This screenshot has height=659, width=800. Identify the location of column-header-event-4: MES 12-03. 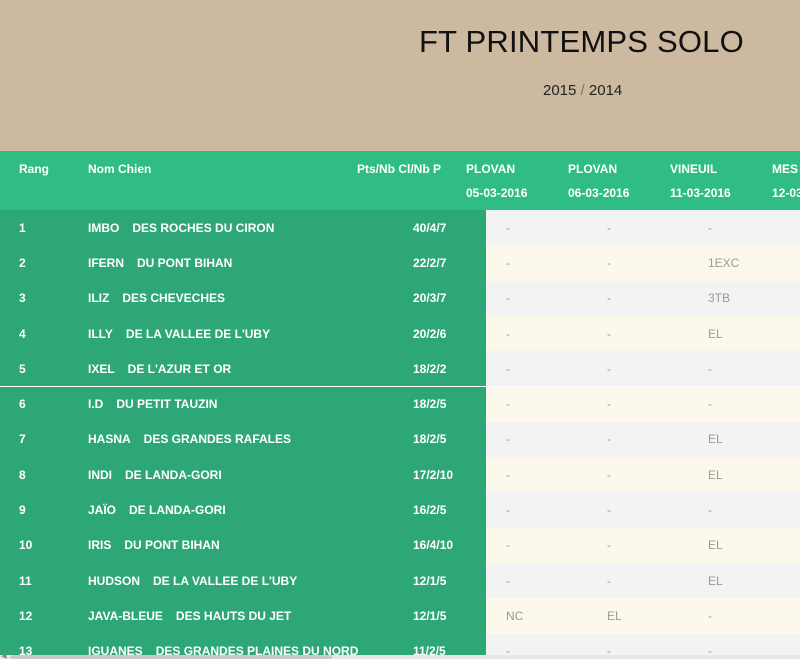
(786, 181).